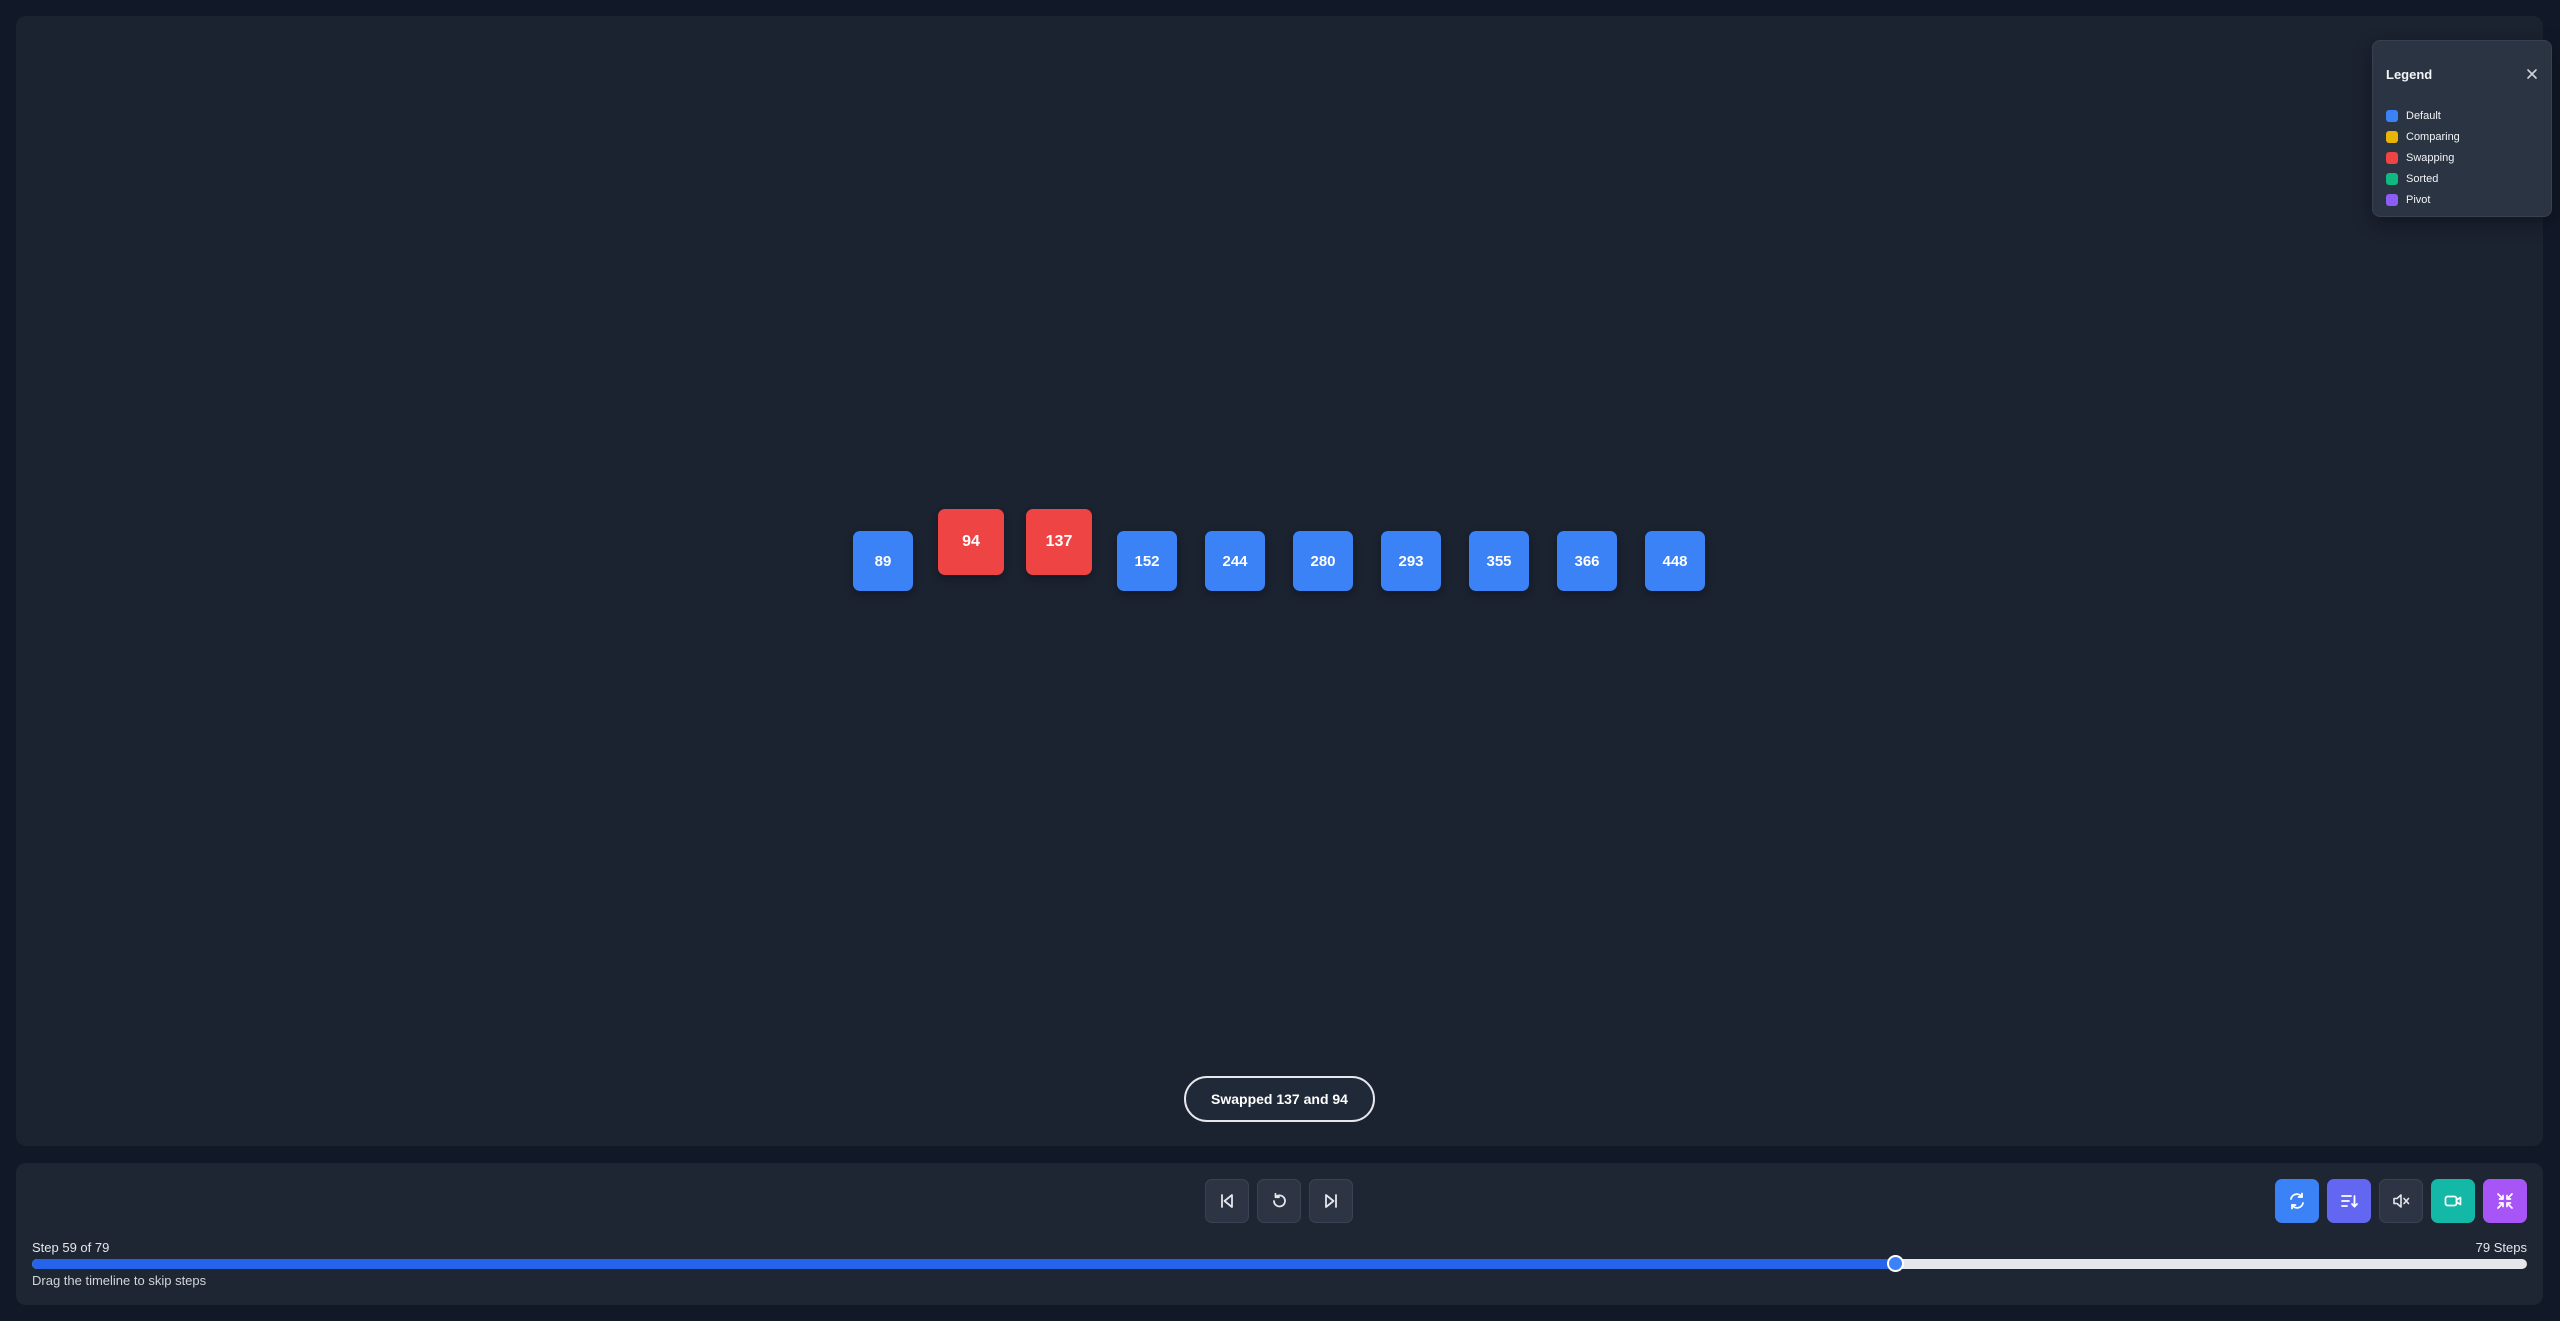 The height and width of the screenshot is (1321, 2560). Describe the element at coordinates (1235, 561) in the screenshot. I see `array-cell: 244` at that location.